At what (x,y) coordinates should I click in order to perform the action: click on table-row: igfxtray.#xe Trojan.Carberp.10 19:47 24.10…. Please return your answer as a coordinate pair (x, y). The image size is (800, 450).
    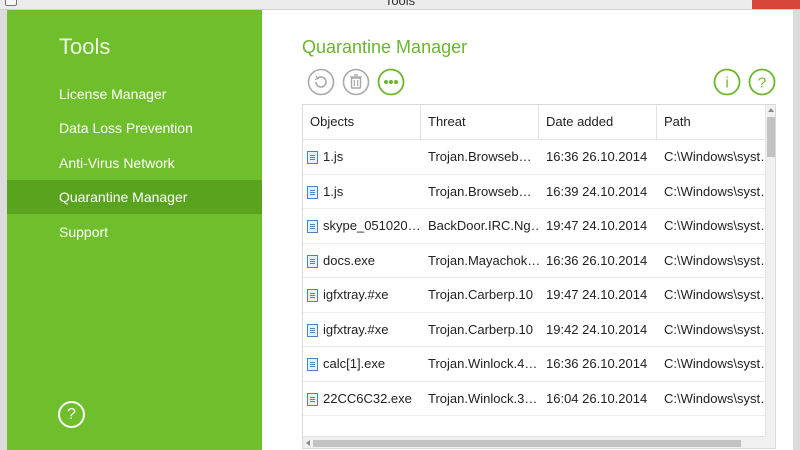
    Looking at the image, I should click on (534, 295).